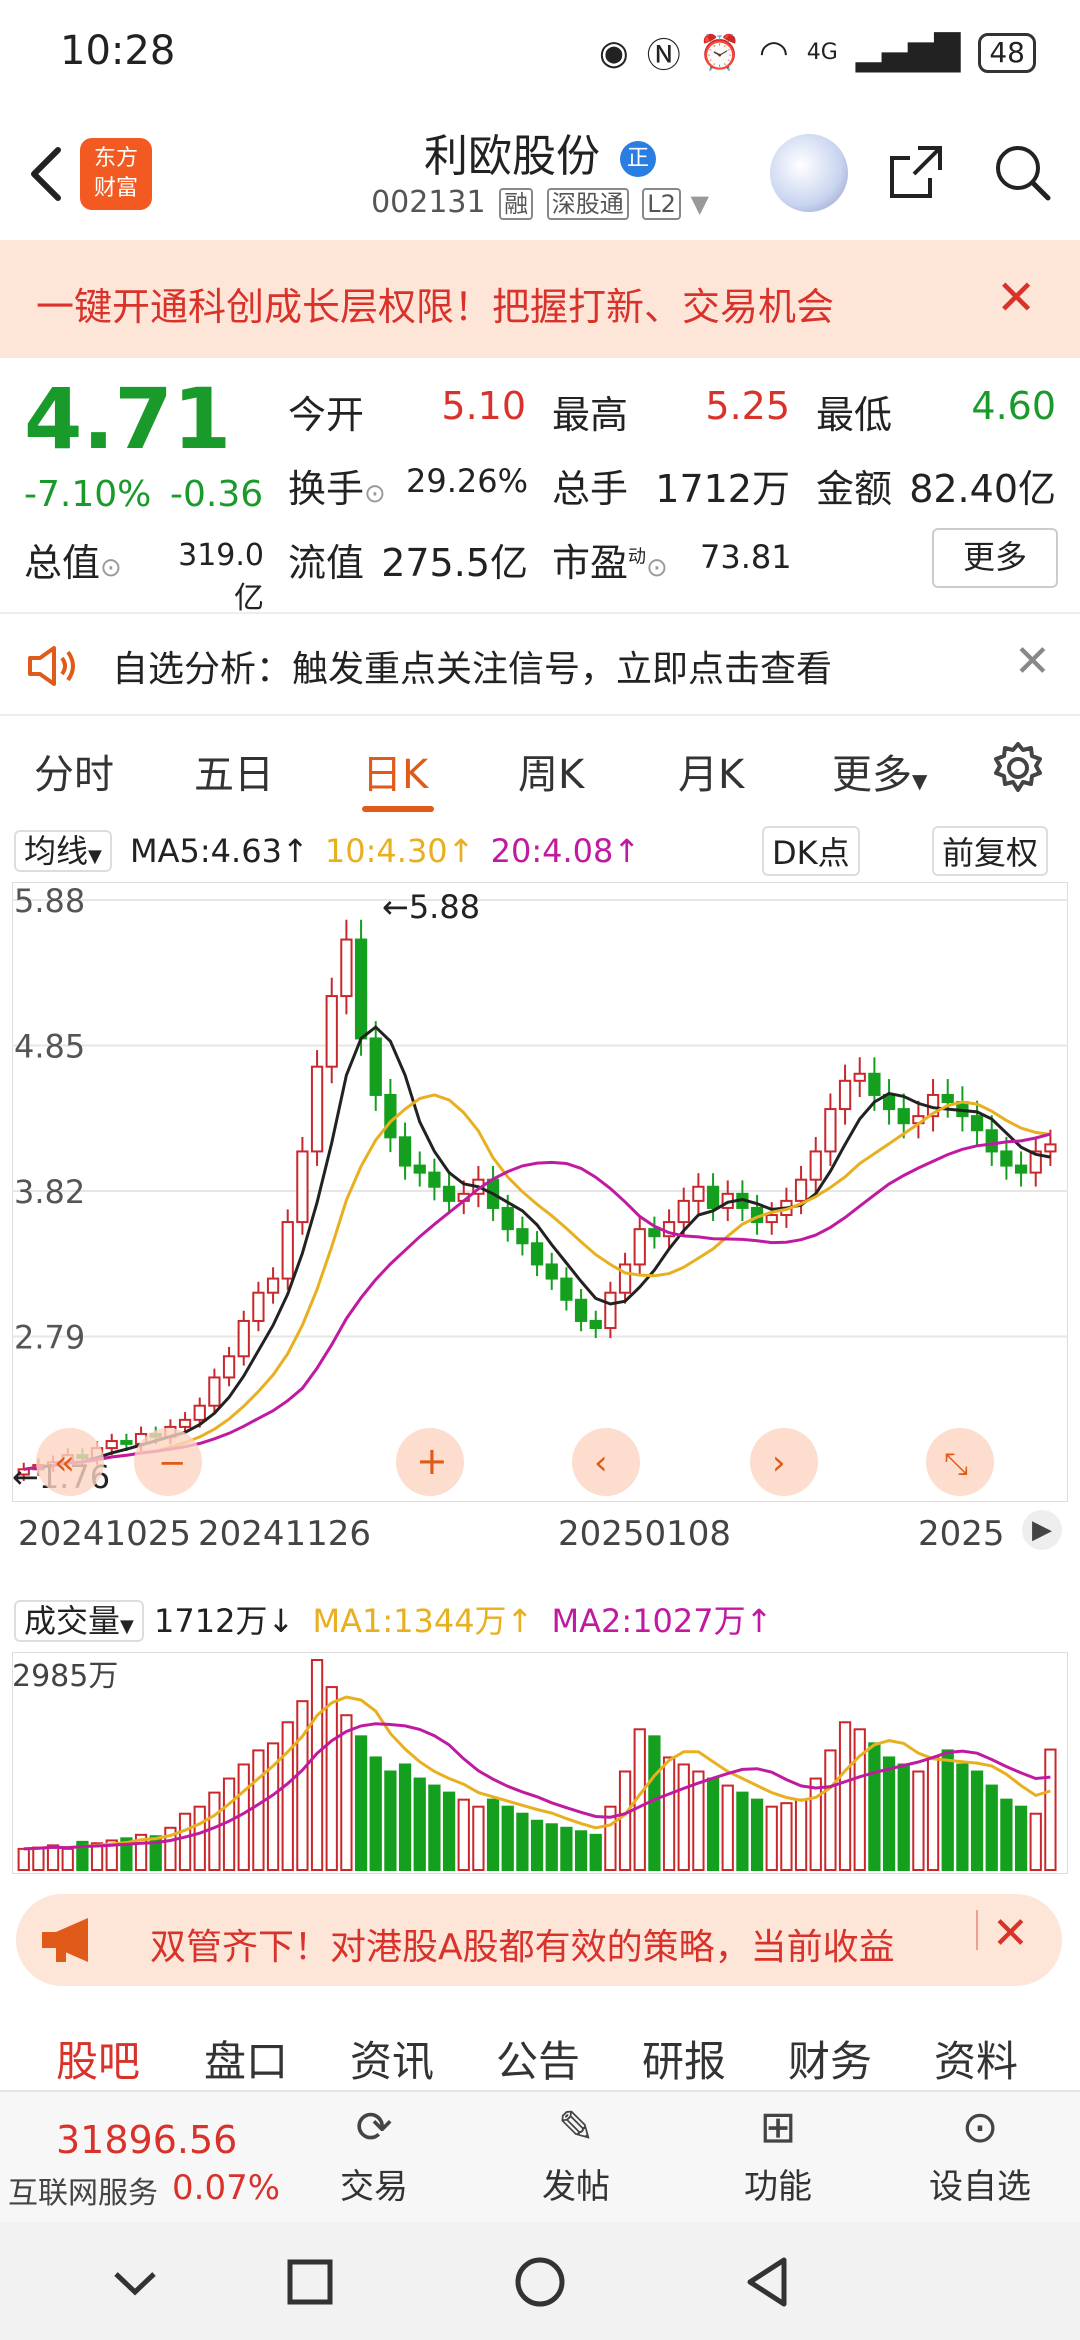 The image size is (1080, 2340). Describe the element at coordinates (879, 771) in the screenshot. I see `tab-more: 更多▼` at that location.